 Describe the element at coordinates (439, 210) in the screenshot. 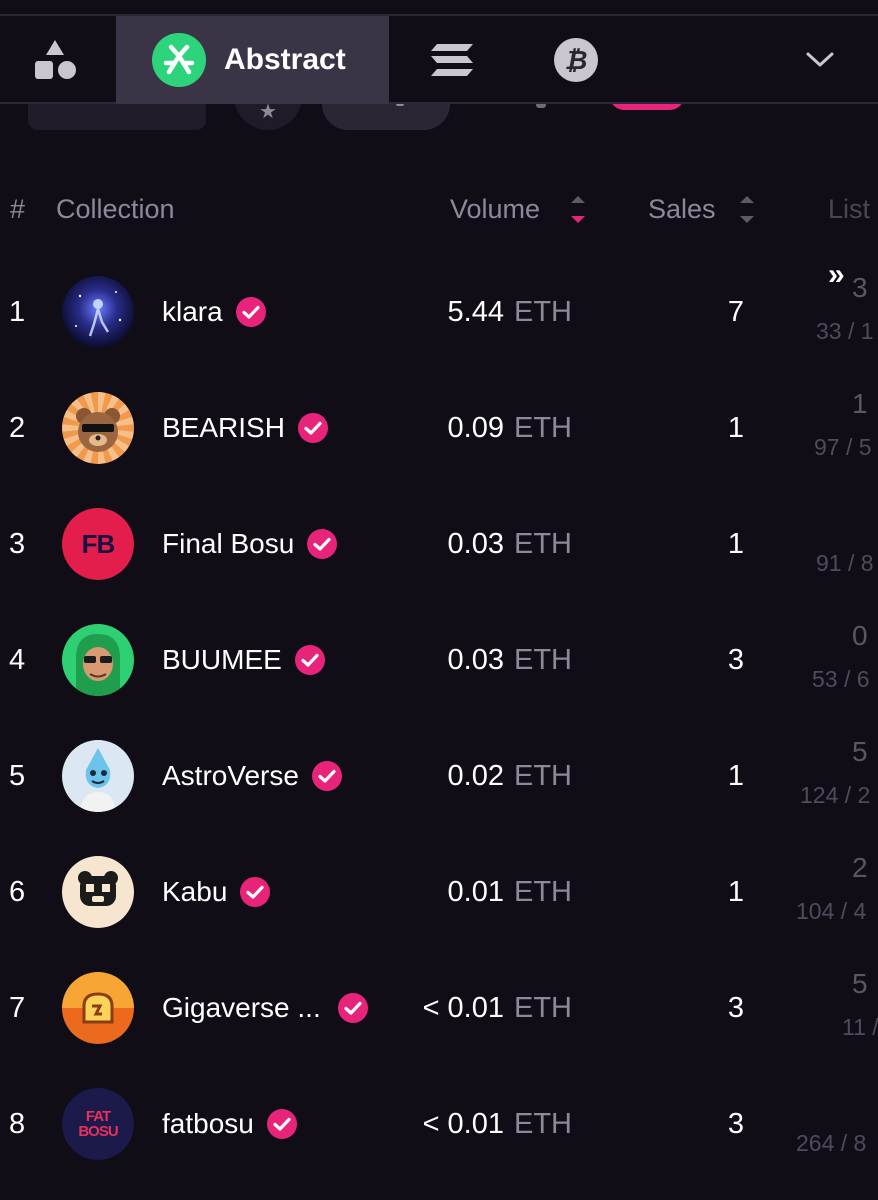

I see `table-header: # Collection Volume Sales List` at that location.